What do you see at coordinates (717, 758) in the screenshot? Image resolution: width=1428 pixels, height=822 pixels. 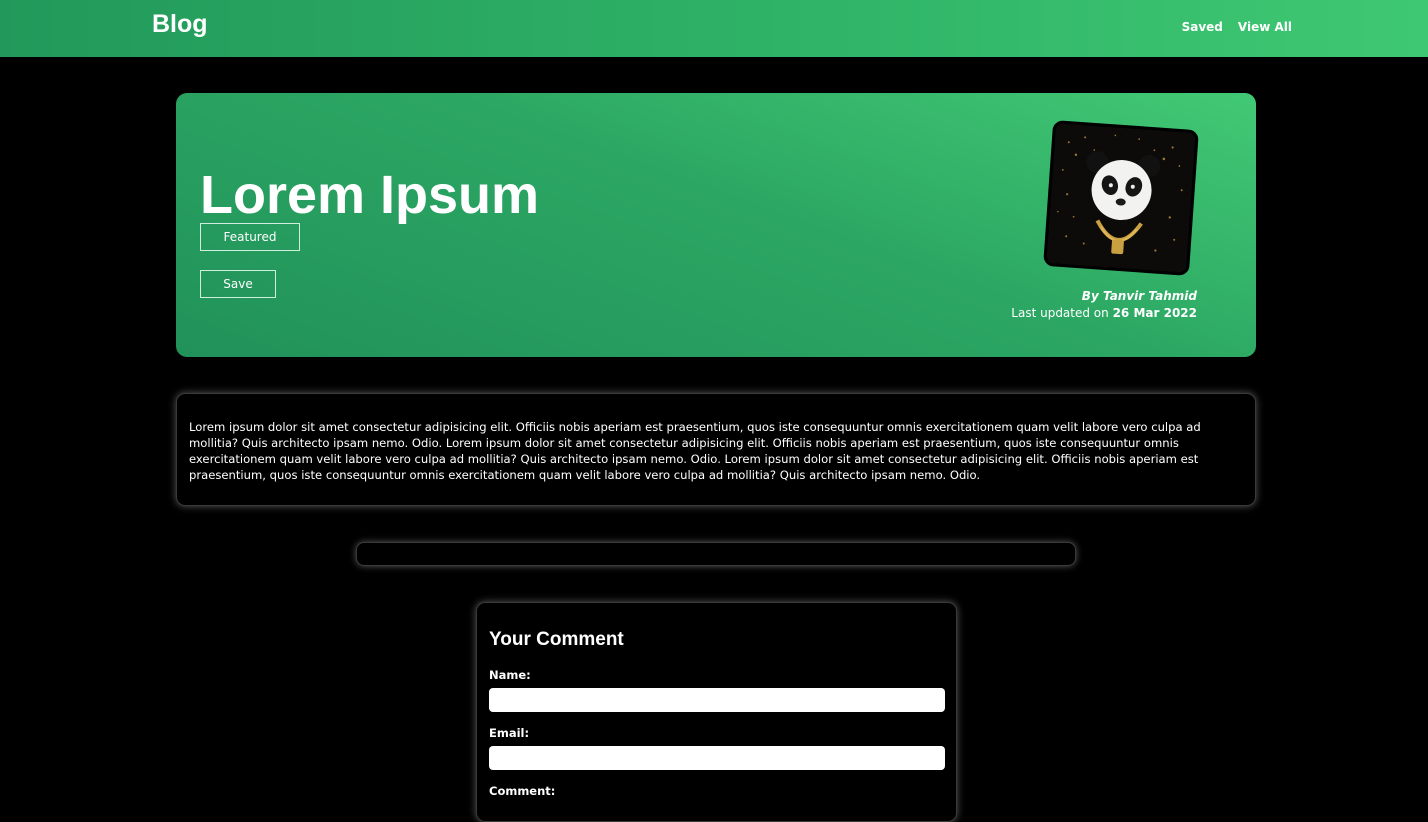 I see `email-input` at bounding box center [717, 758].